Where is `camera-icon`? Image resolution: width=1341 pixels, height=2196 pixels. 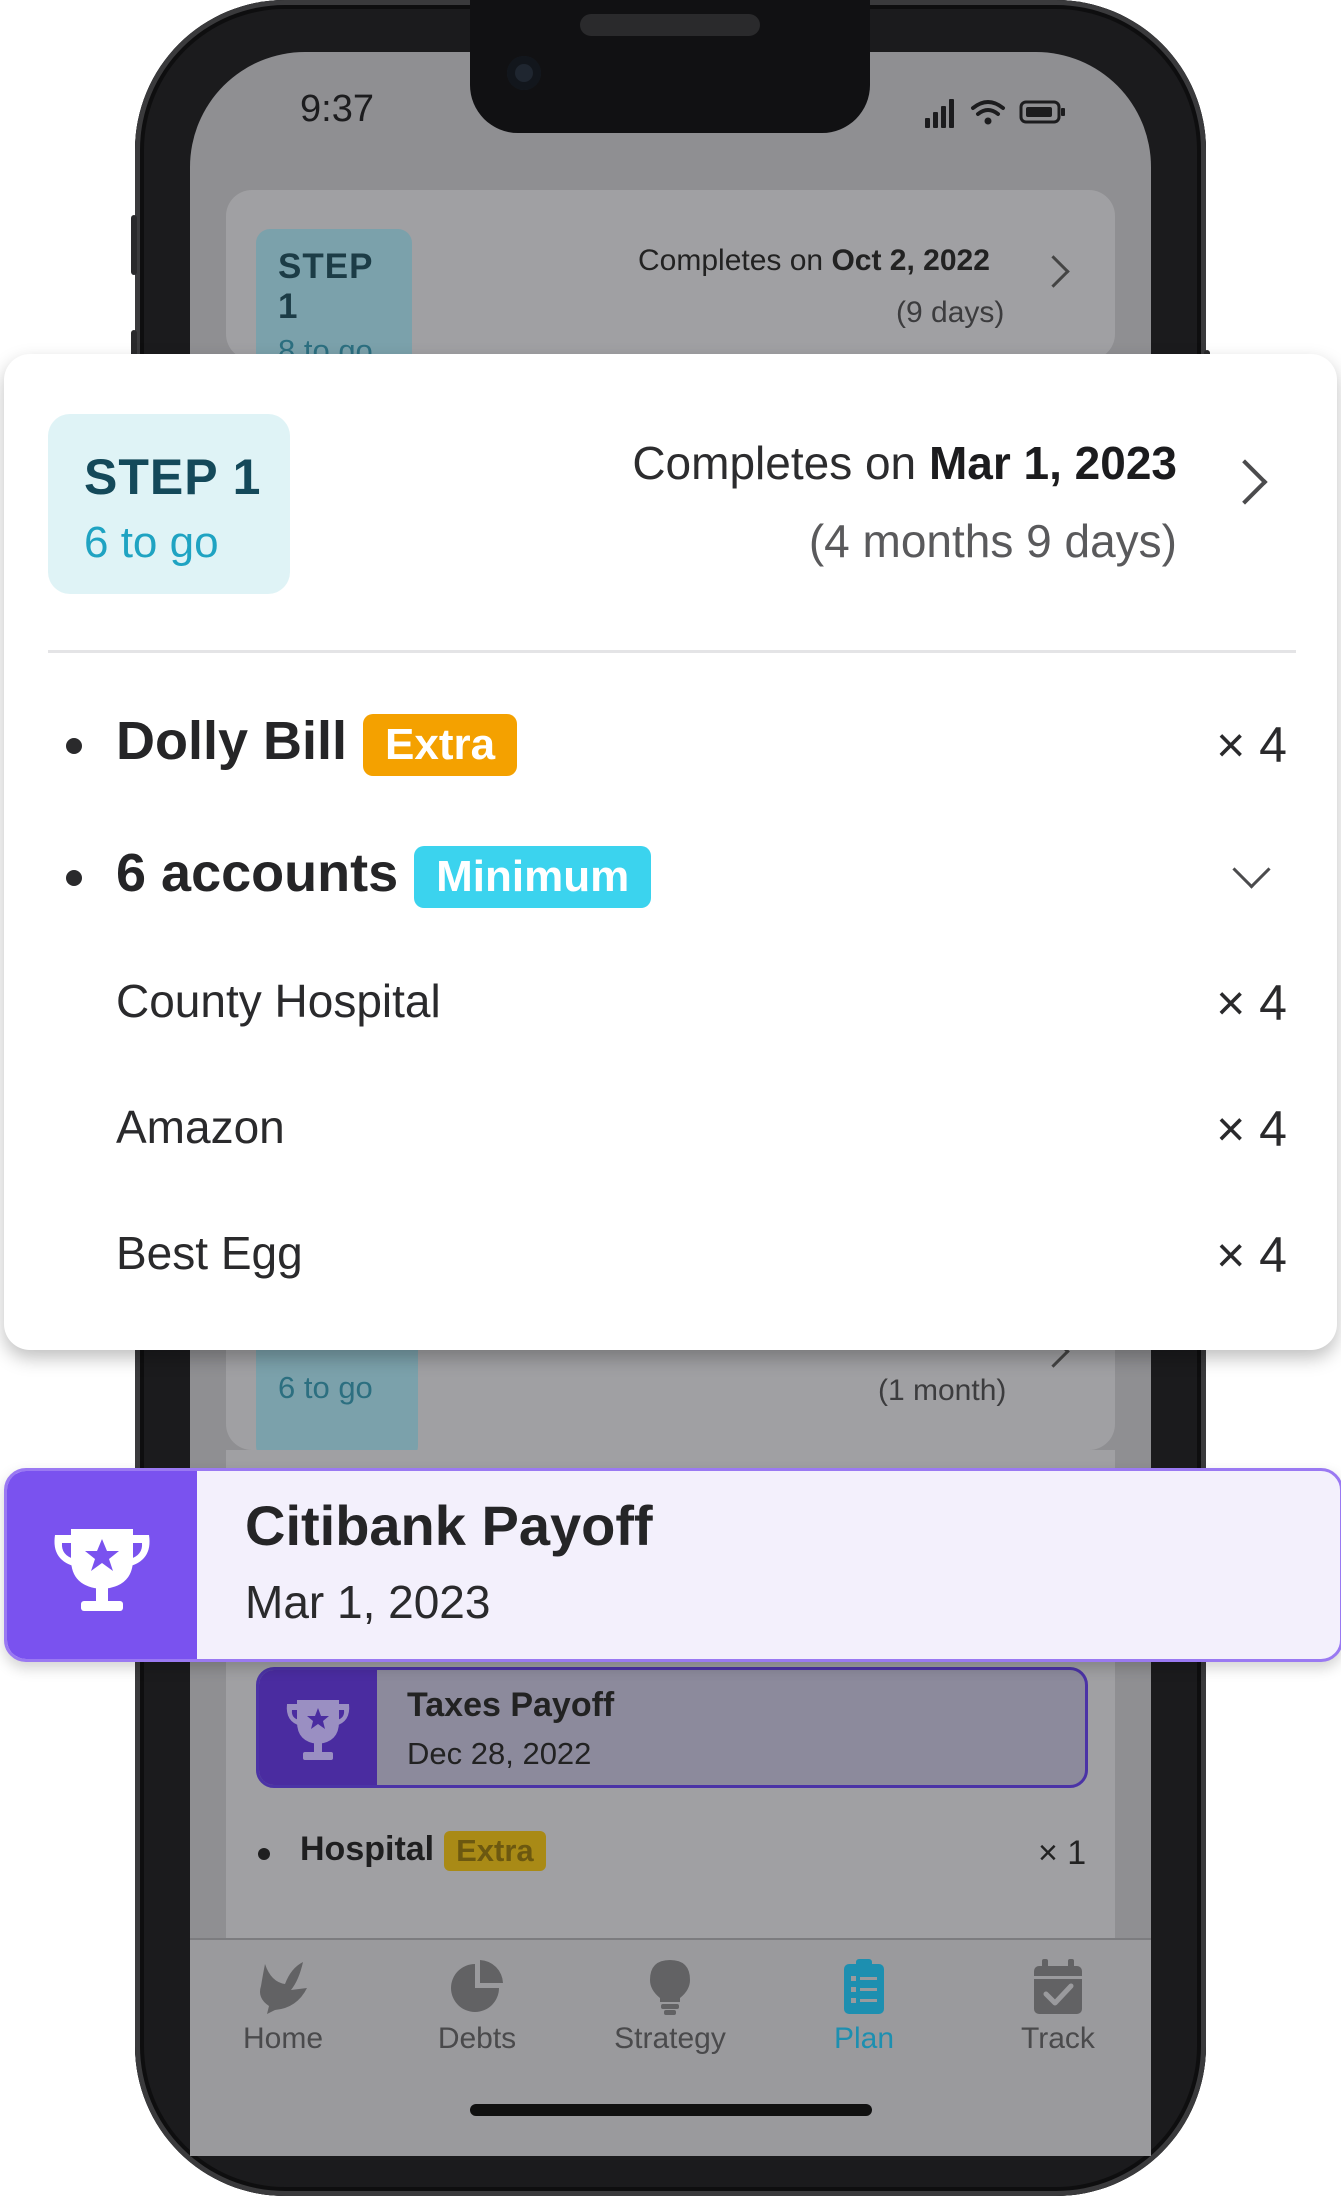 camera-icon is located at coordinates (524, 73).